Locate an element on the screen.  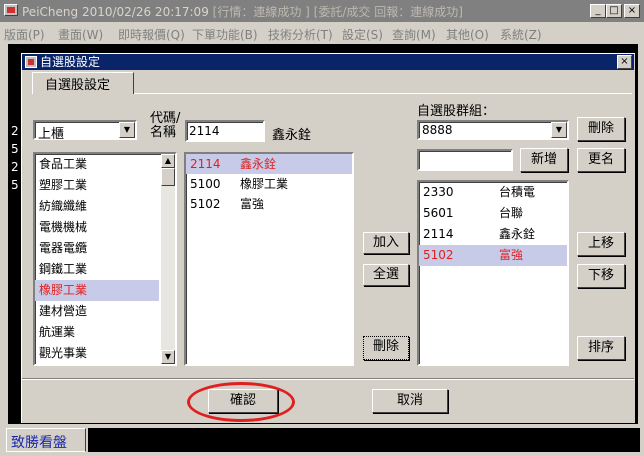
menu-item: 即時報價(Q) is located at coordinates (151, 34).